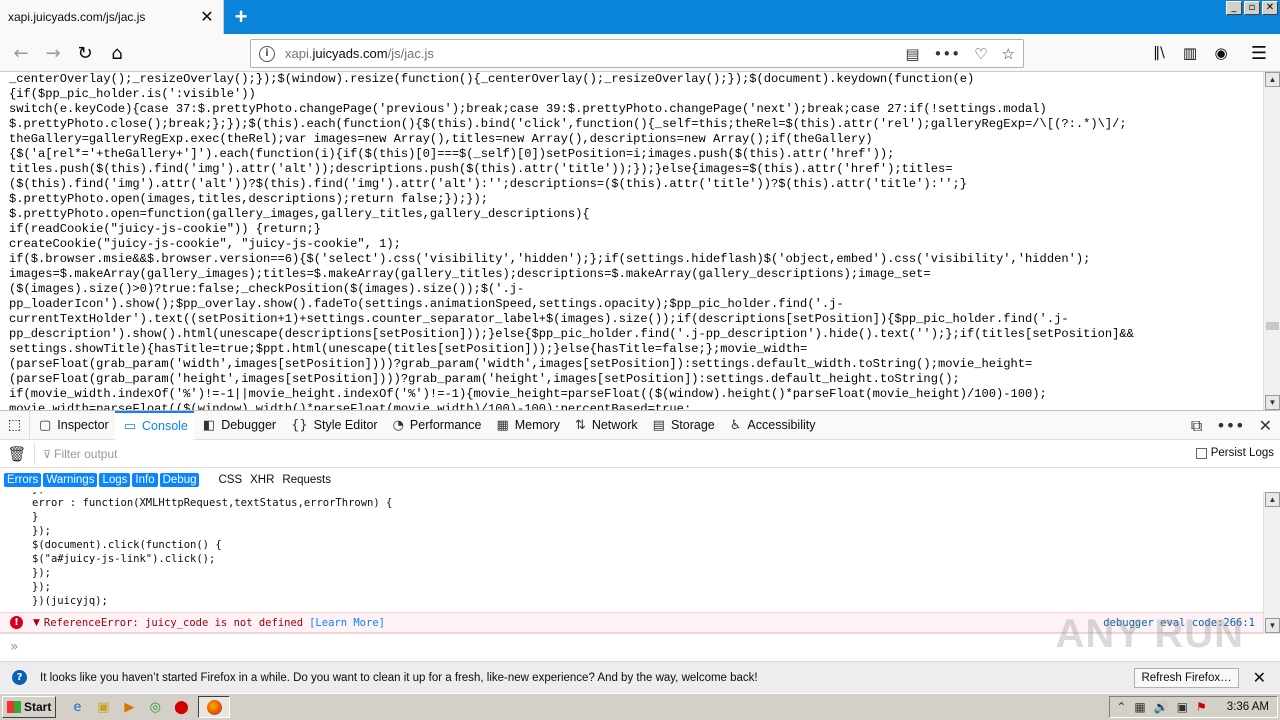 This screenshot has width=1280, height=720. I want to click on memory-icon: ▦, so click(502, 425).